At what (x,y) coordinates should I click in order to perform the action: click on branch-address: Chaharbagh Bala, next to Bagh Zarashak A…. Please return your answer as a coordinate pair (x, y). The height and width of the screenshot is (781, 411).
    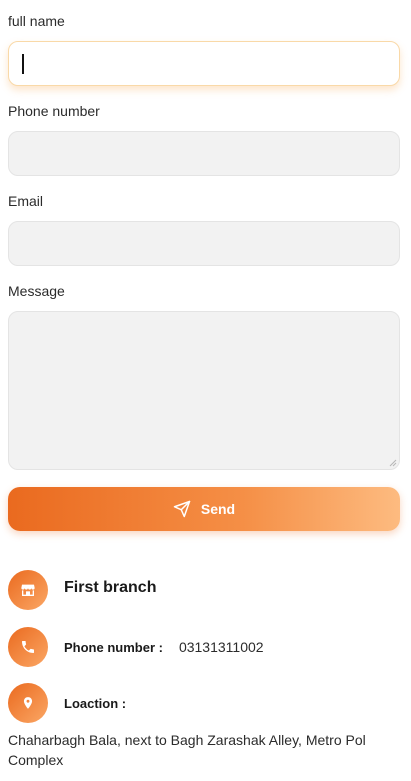
    Looking at the image, I should click on (187, 750).